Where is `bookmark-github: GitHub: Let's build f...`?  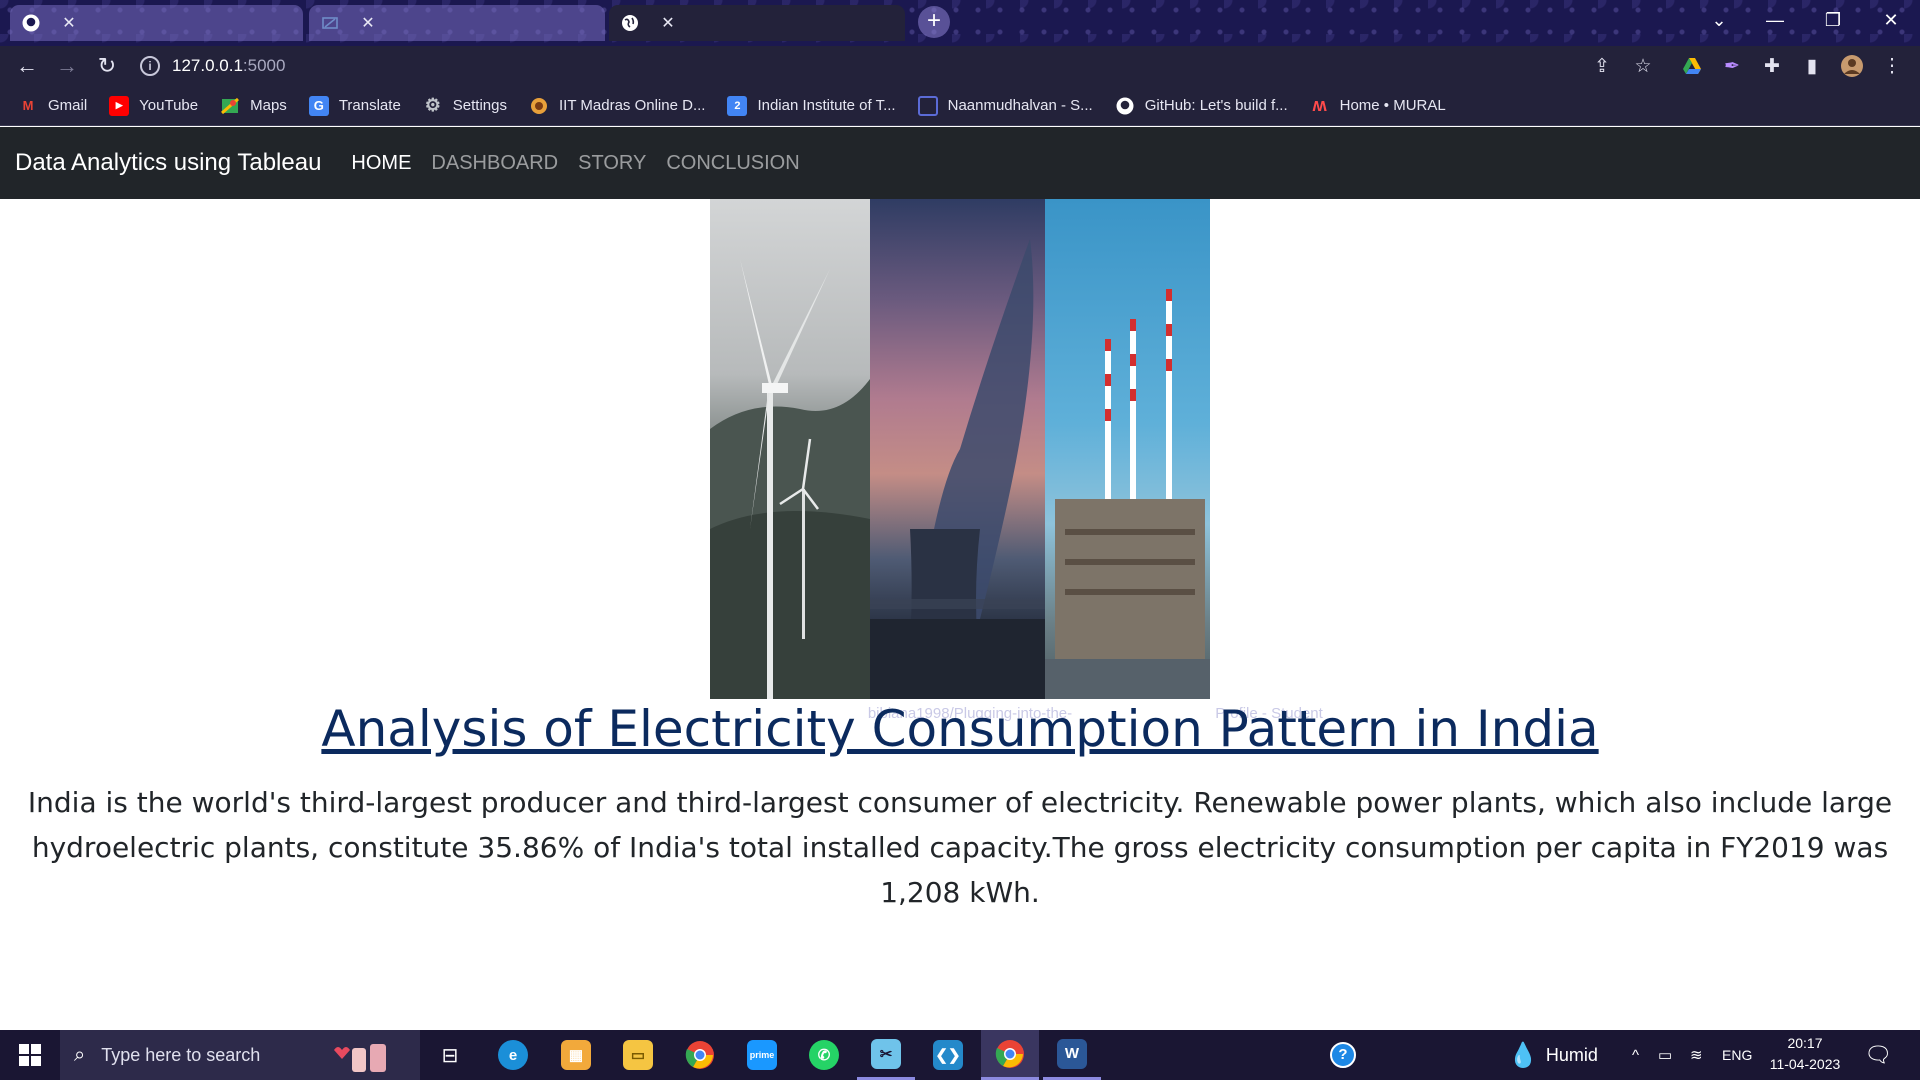 bookmark-github: GitHub: Let's build f... is located at coordinates (1201, 106).